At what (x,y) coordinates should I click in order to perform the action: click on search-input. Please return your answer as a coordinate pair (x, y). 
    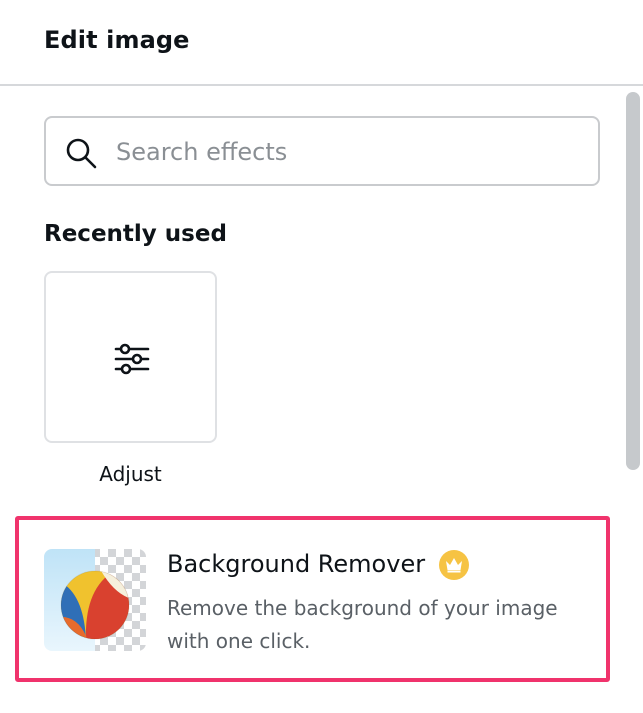
    Looking at the image, I should click on (346, 152).